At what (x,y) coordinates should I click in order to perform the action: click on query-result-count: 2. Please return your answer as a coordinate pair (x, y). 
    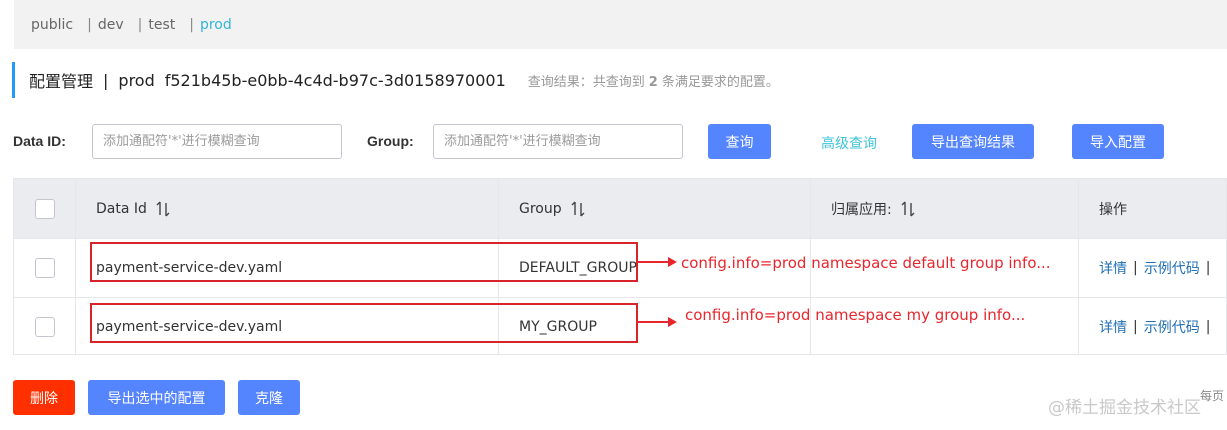
    Looking at the image, I should click on (653, 82).